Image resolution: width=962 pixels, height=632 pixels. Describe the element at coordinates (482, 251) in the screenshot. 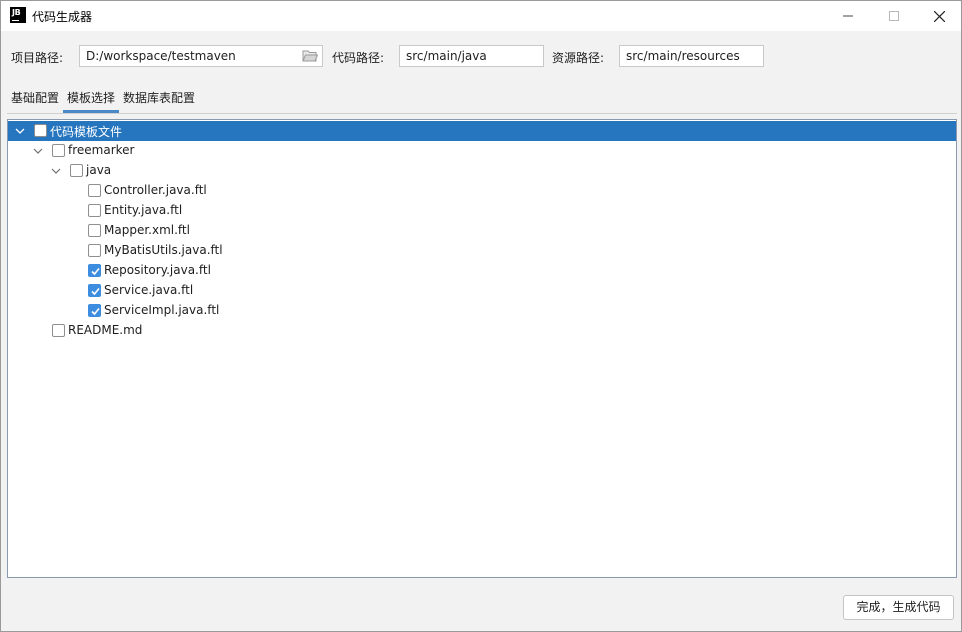

I see `tree-node-file: MyBatisUtils.java.ftl` at that location.